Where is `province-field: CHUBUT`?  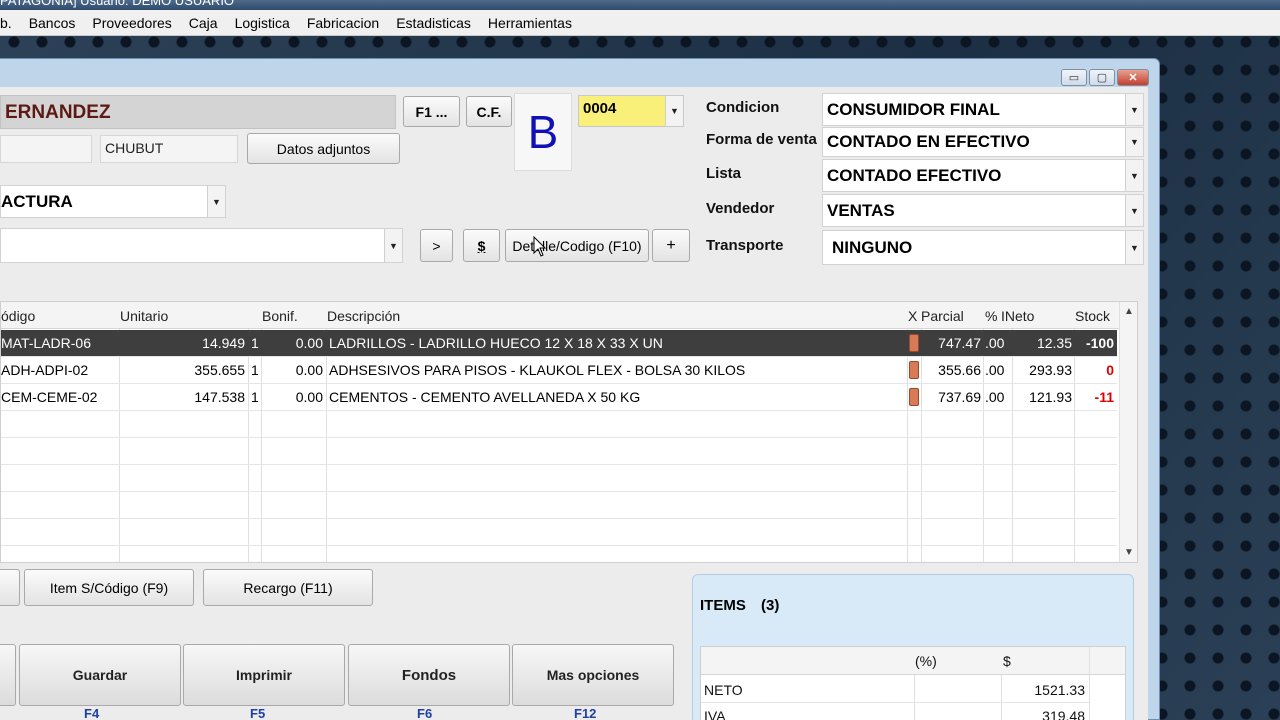 province-field: CHUBUT is located at coordinates (169, 149).